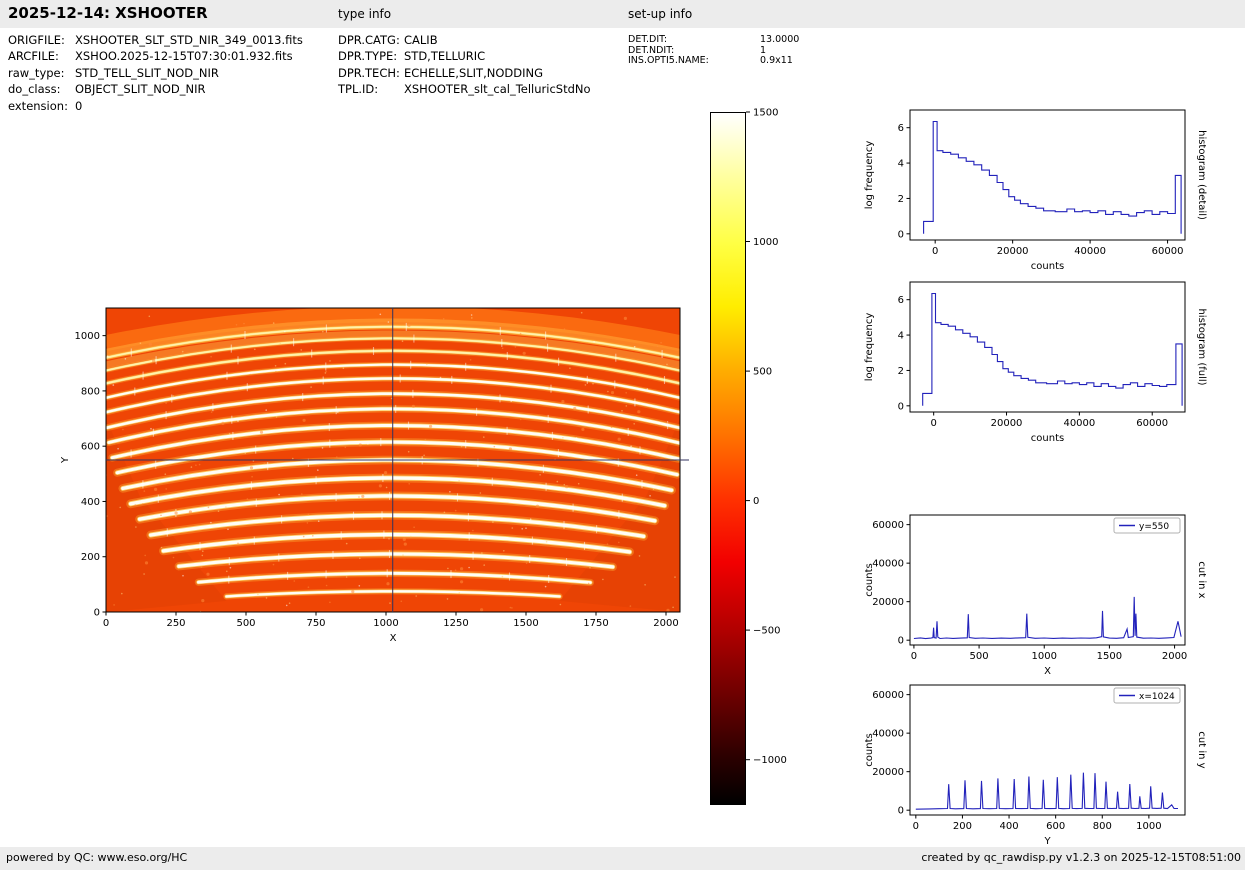 The height and width of the screenshot is (870, 1245). What do you see at coordinates (455, 623) in the screenshot?
I see `svg-text: 1250` at bounding box center [455, 623].